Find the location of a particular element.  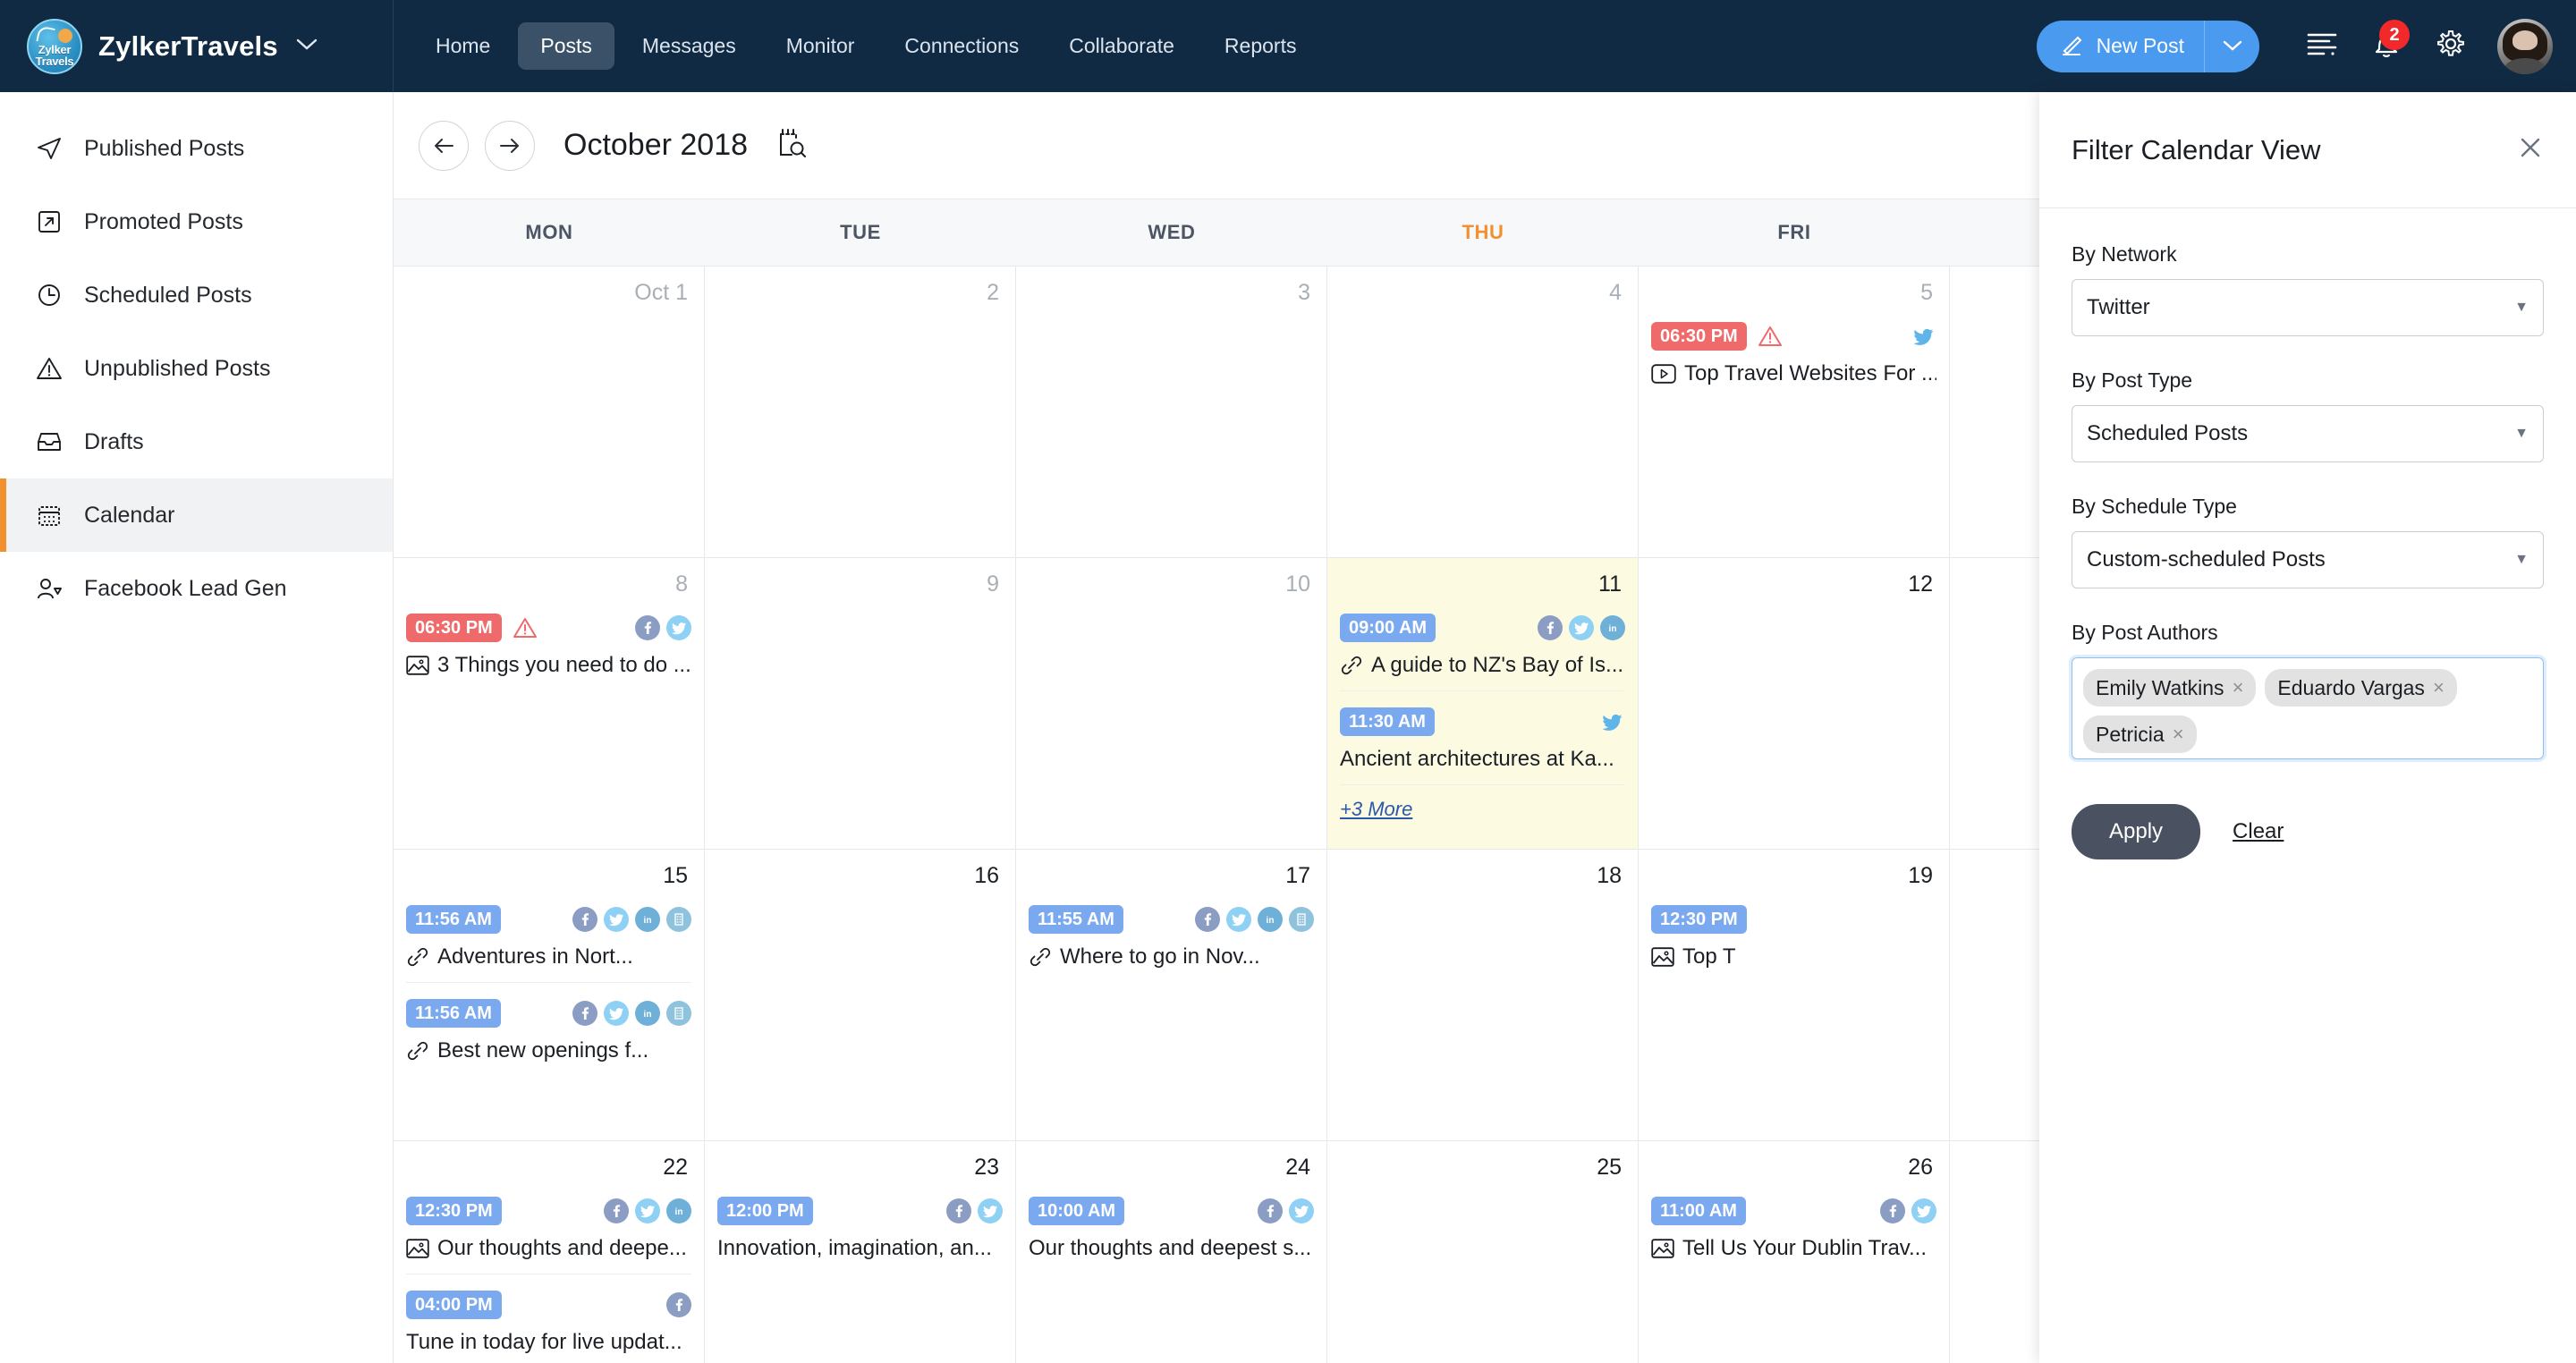

author-tag: Petricia × is located at coordinates (2140, 734).